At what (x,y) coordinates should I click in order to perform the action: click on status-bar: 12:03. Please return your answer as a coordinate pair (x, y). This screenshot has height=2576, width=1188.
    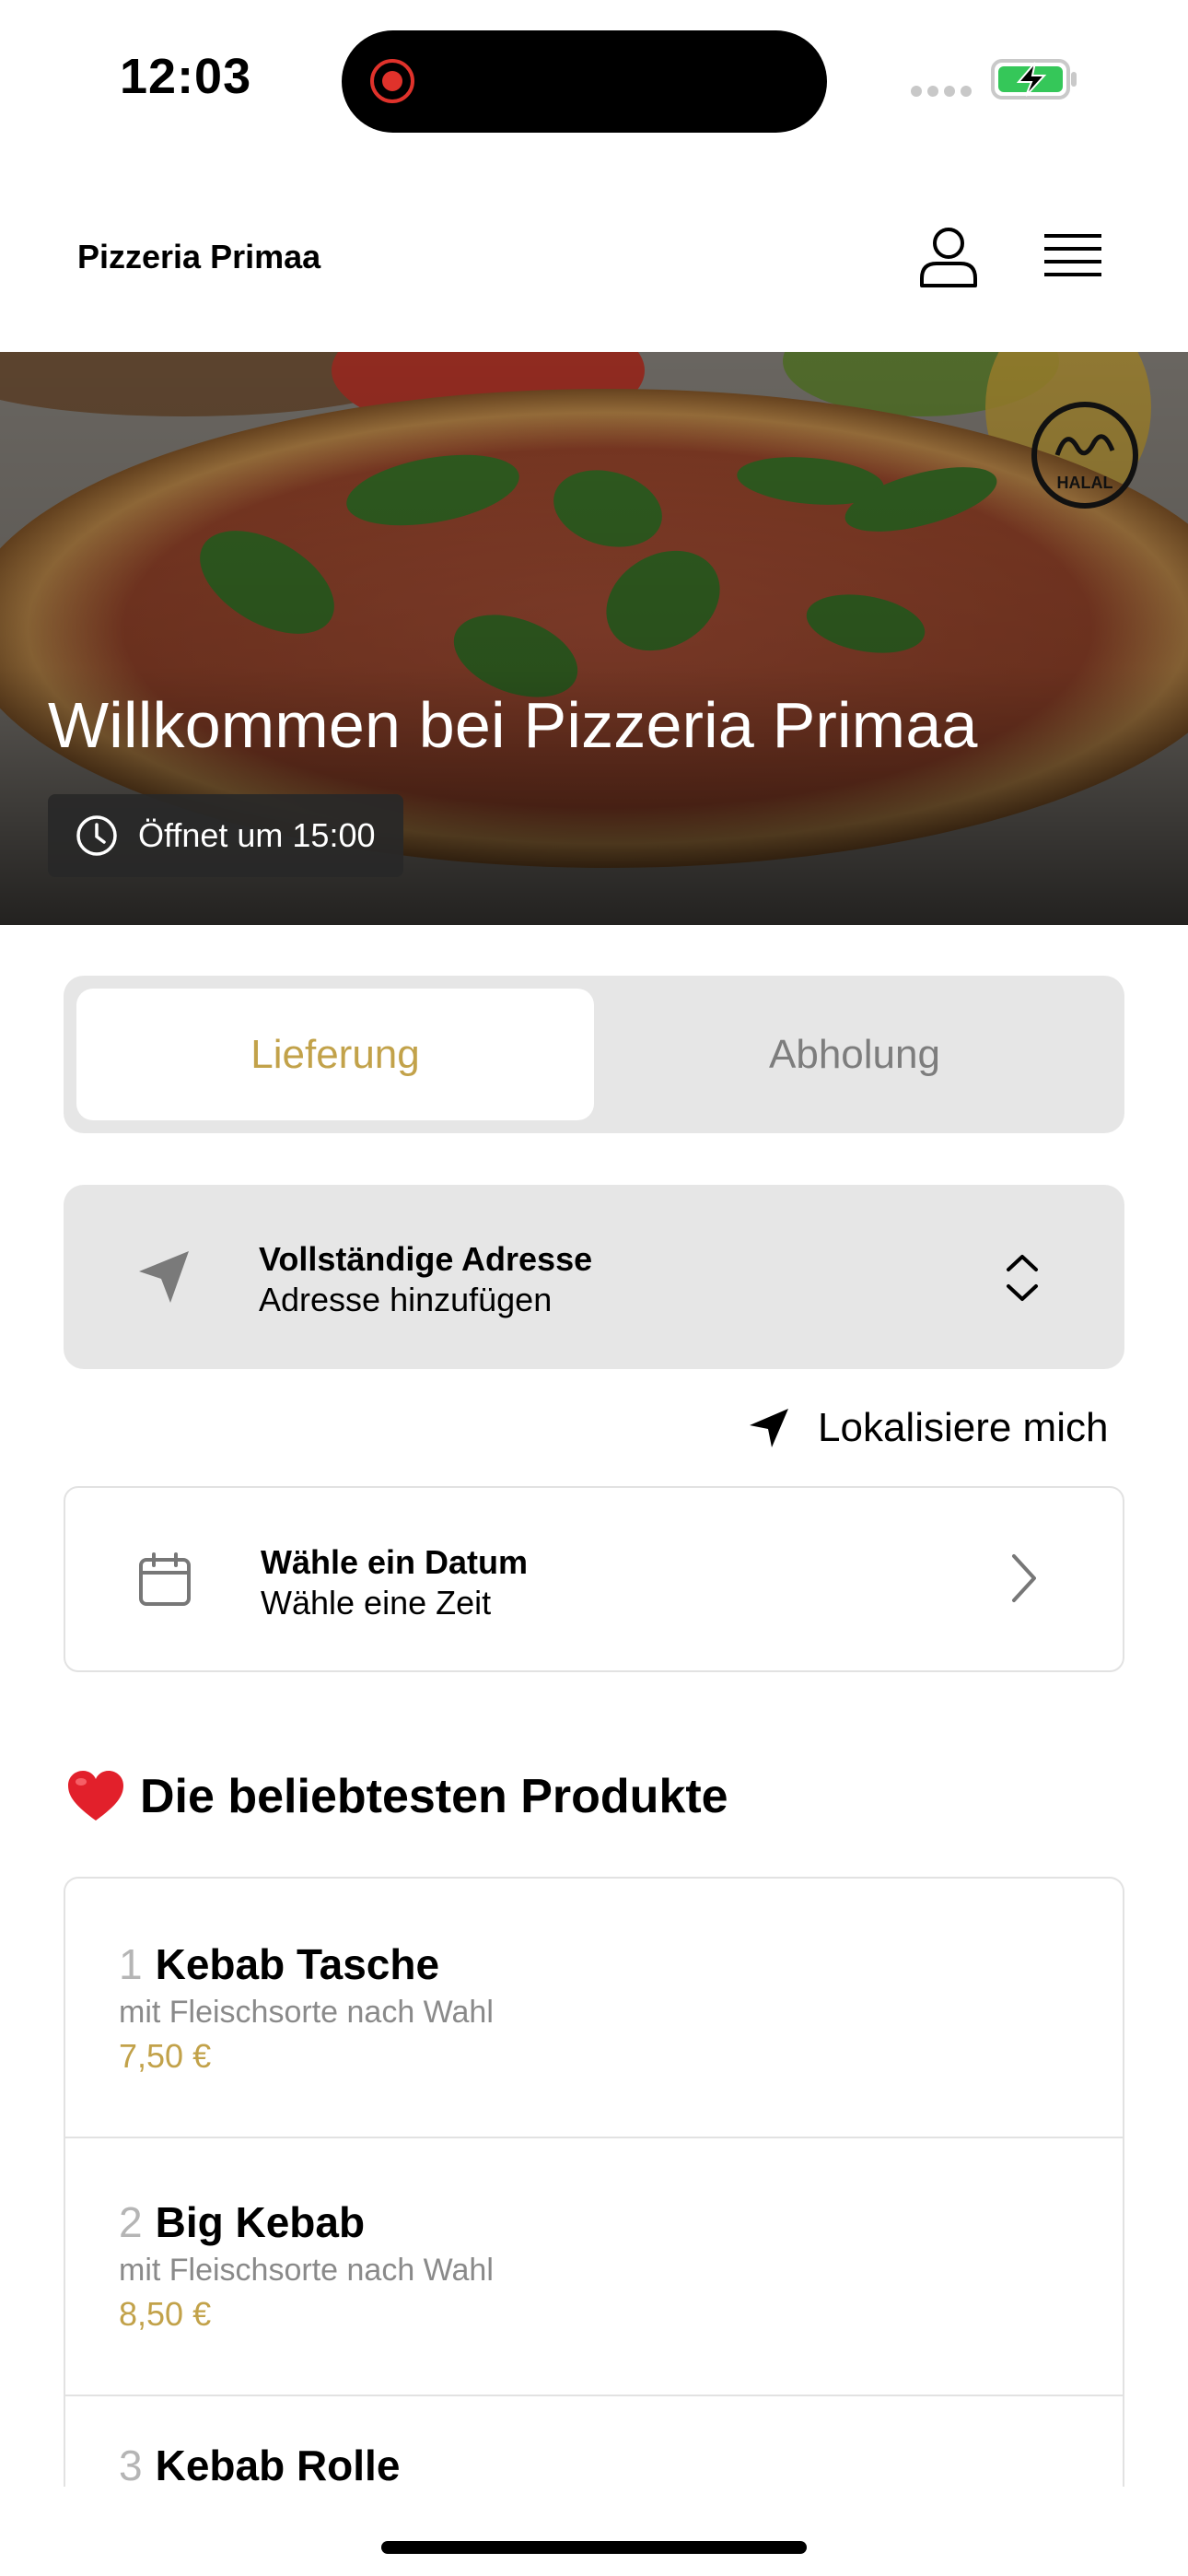
    Looking at the image, I should click on (594, 78).